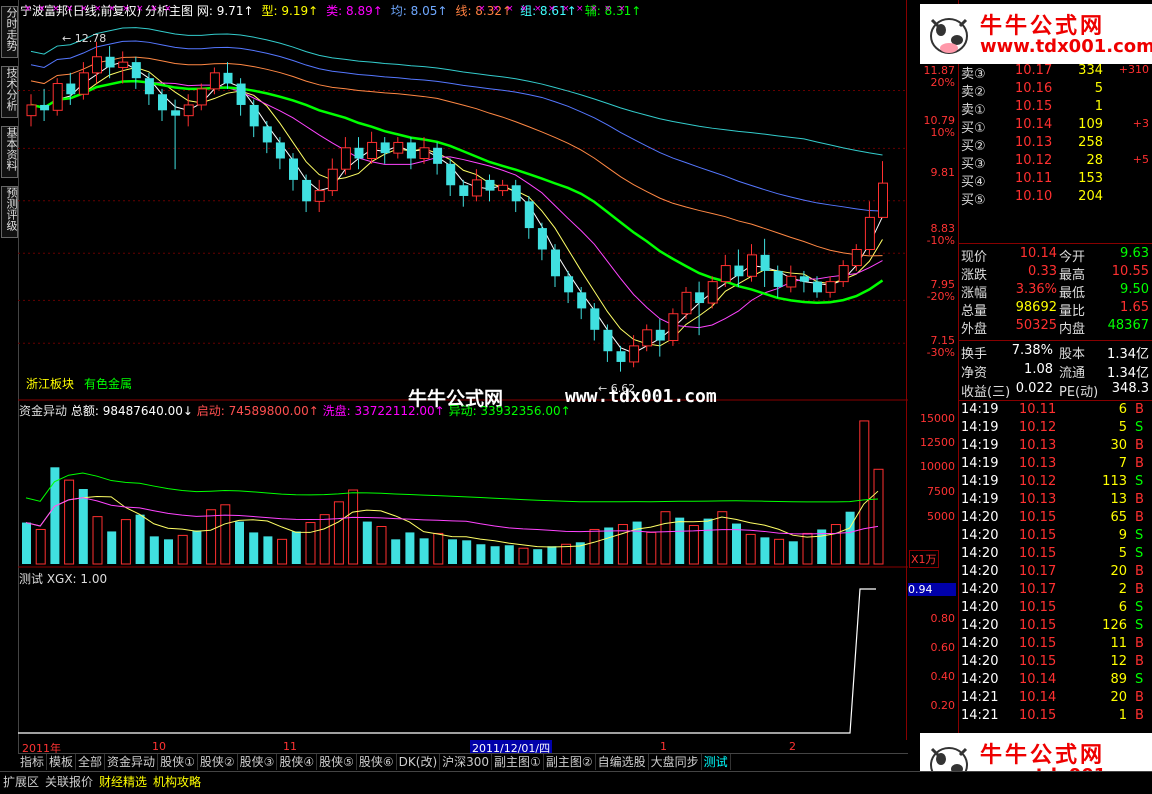  Describe the element at coordinates (1038, 481) in the screenshot. I see `tick-price: 10.12` at that location.